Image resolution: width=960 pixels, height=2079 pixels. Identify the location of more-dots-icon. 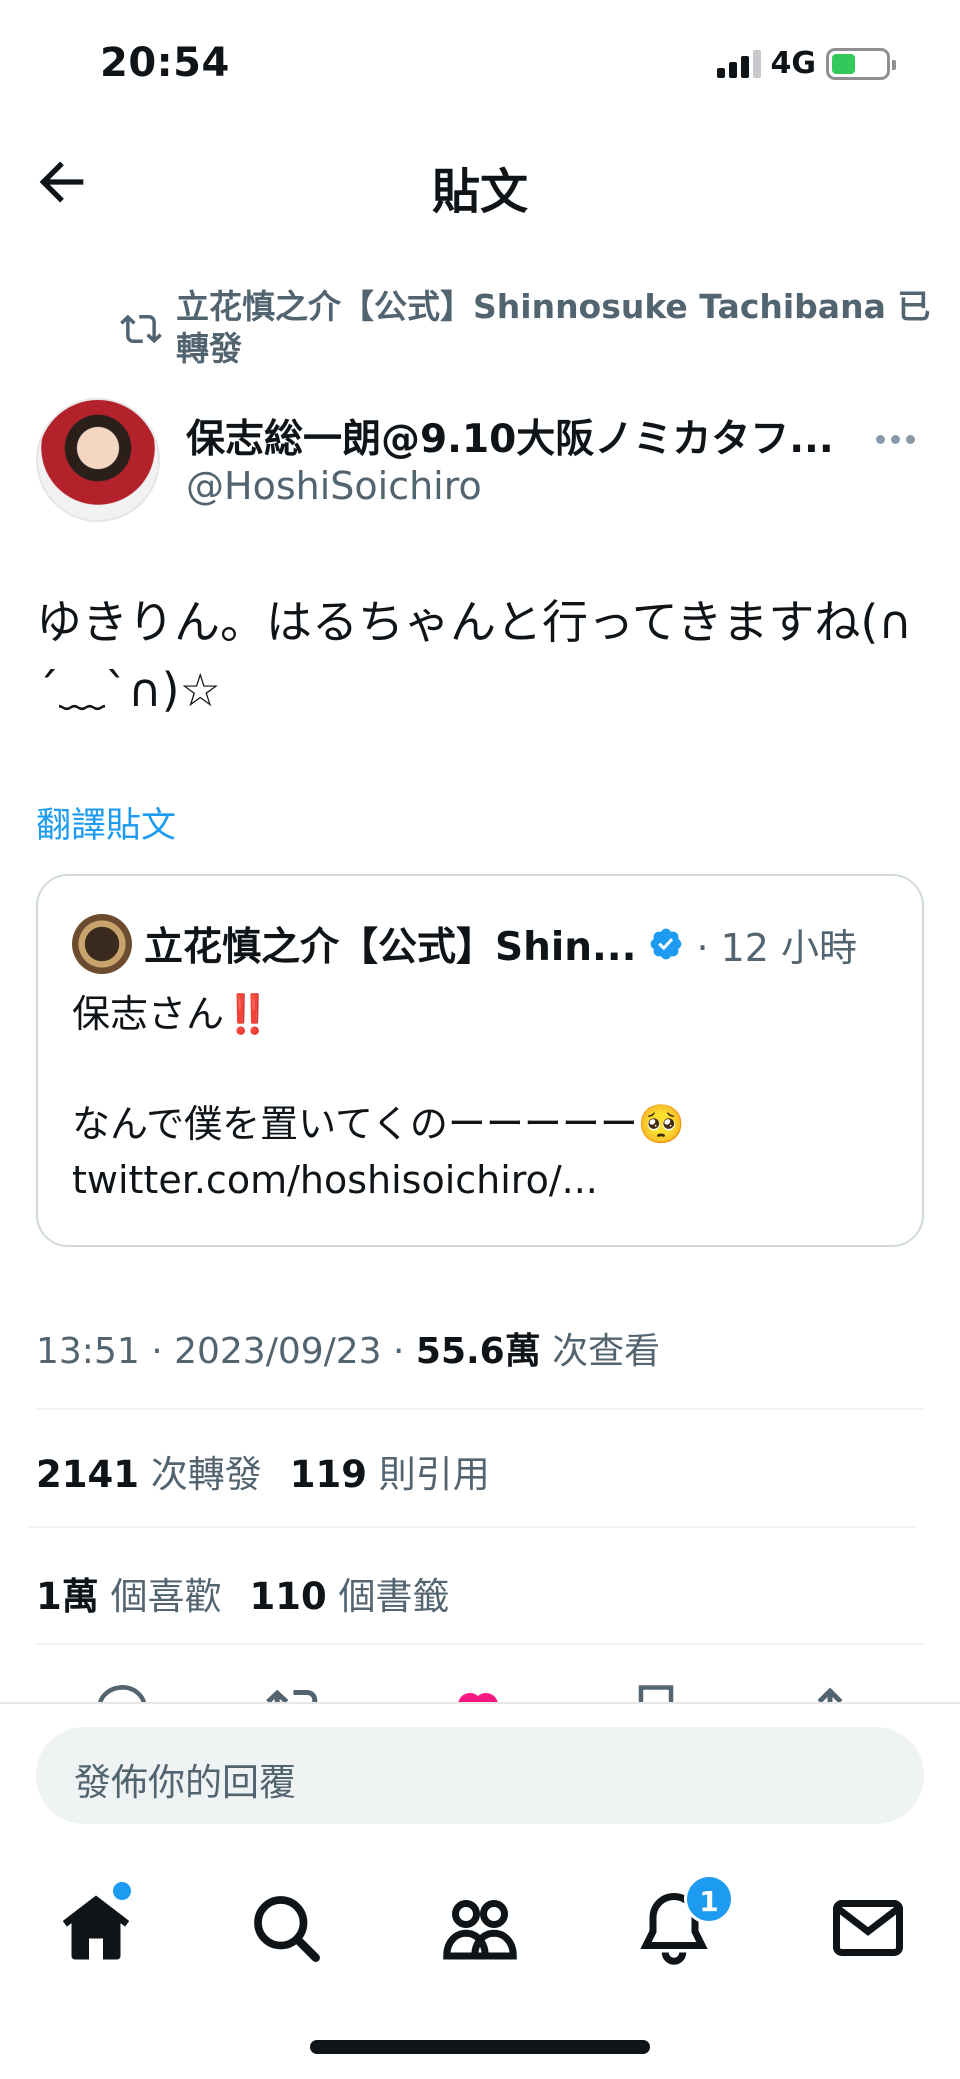
(880, 439).